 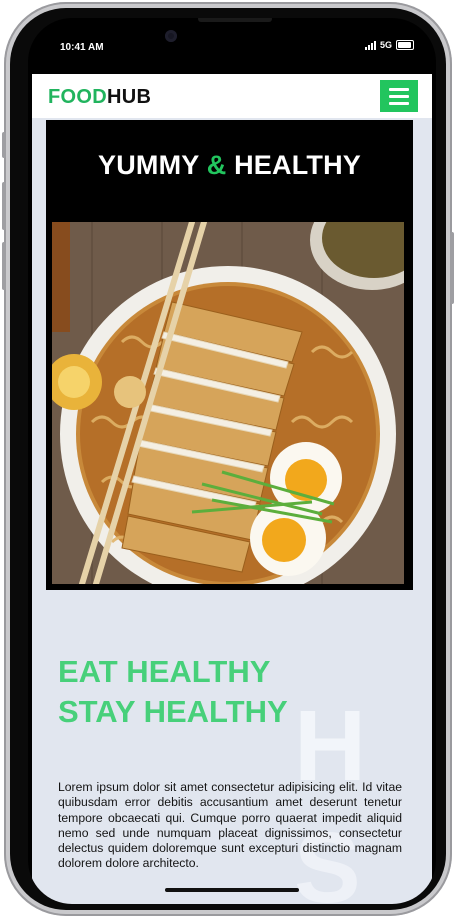 I want to click on logo: FOODHUB, so click(x=99, y=97).